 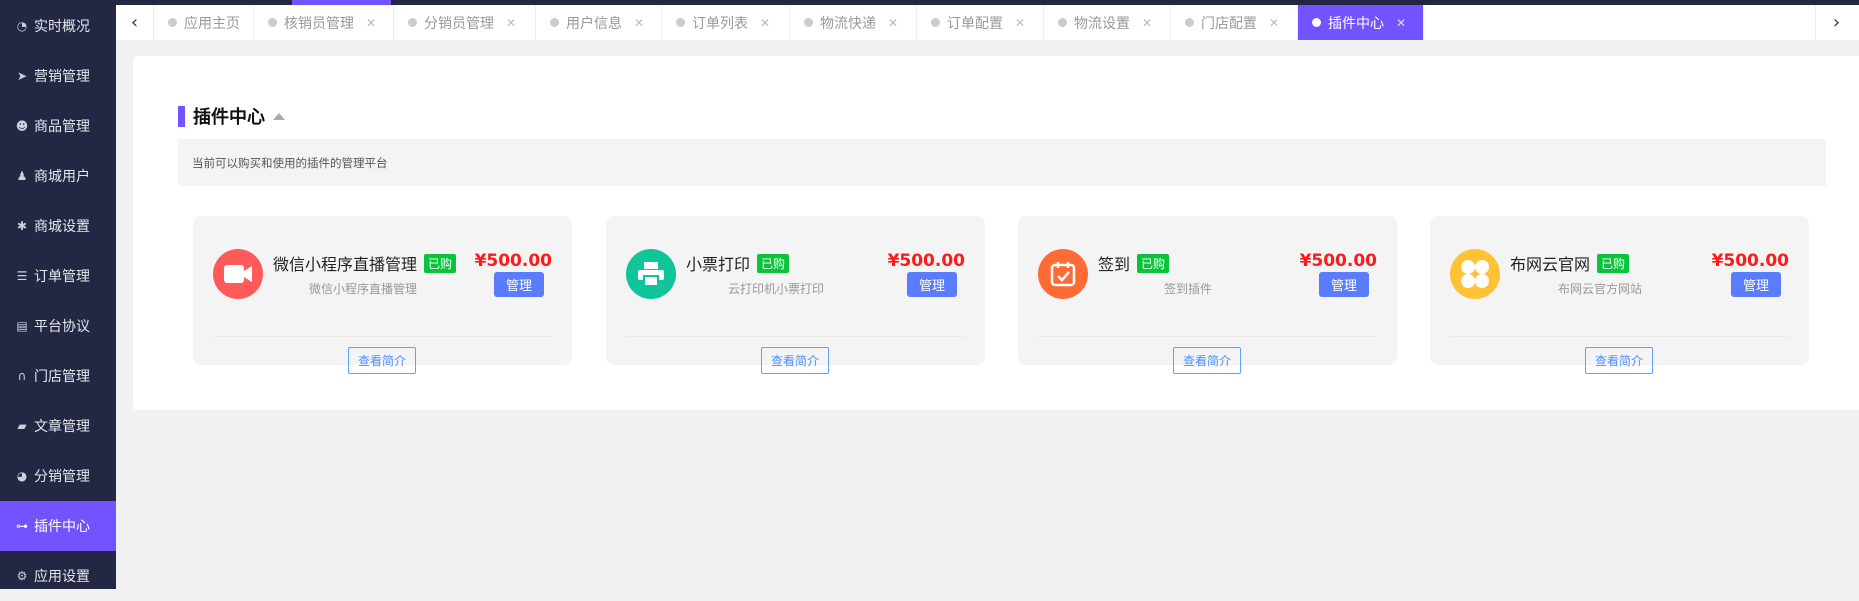 I want to click on sidebar-item-0: ◔ 实时概况, so click(x=58, y=26).